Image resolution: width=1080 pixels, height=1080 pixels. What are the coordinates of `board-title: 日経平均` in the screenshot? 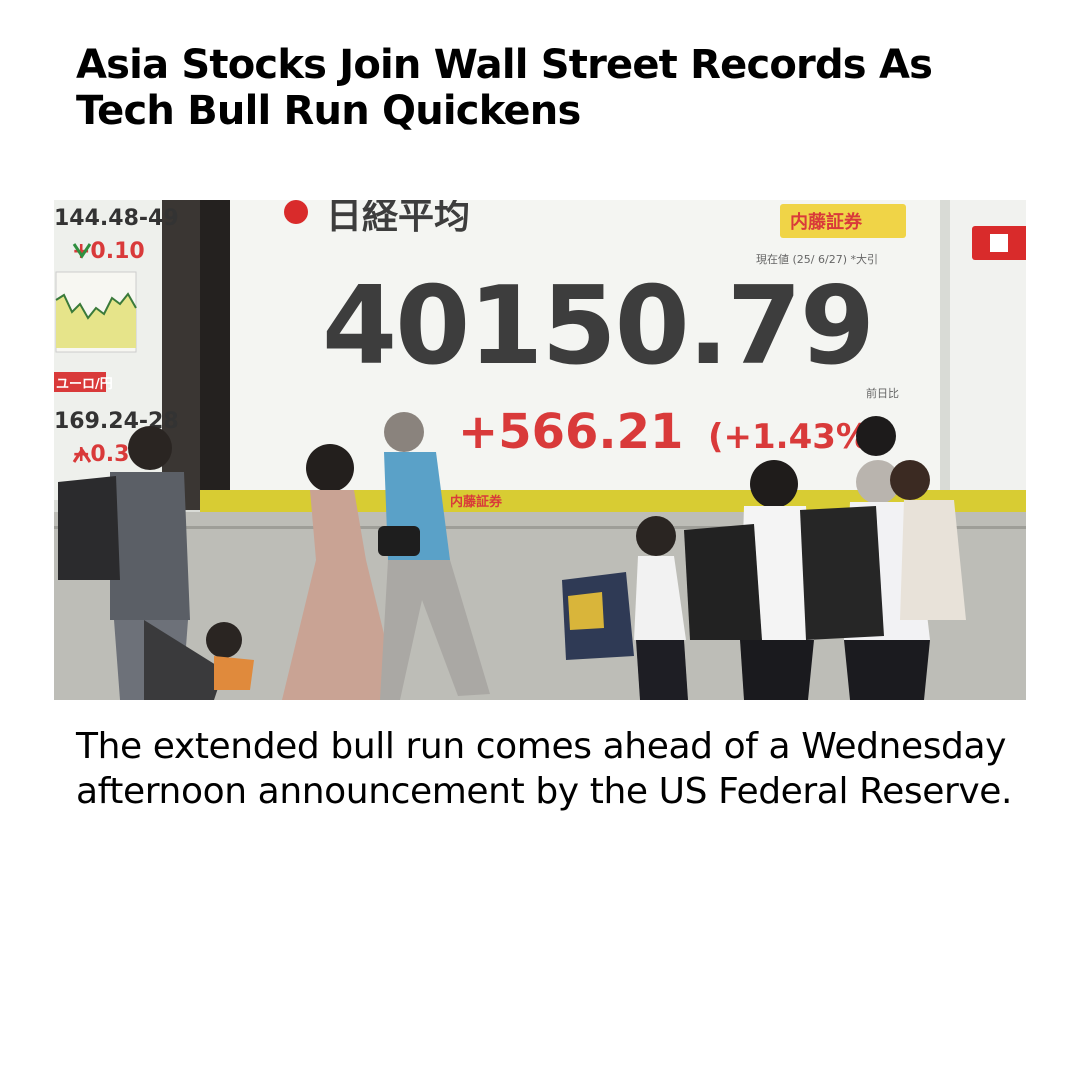 It's located at (398, 218).